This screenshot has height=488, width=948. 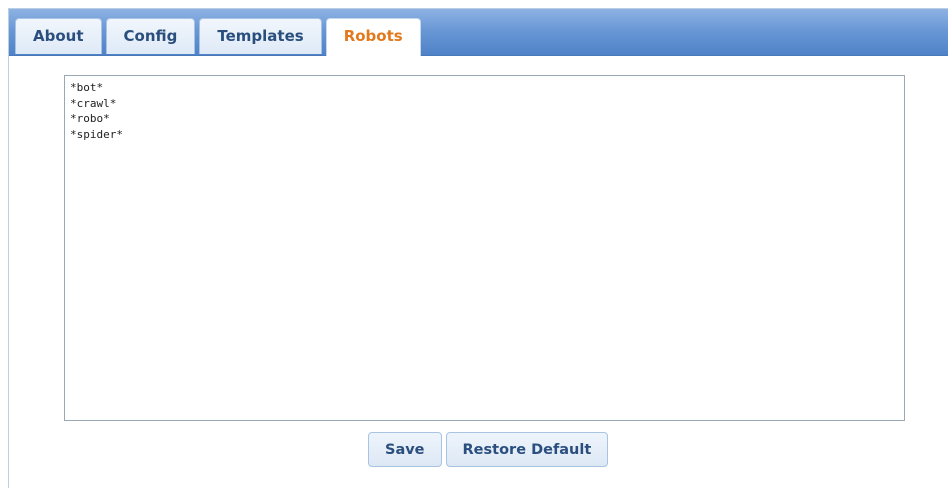 I want to click on tab-config: Config, so click(x=150, y=36).